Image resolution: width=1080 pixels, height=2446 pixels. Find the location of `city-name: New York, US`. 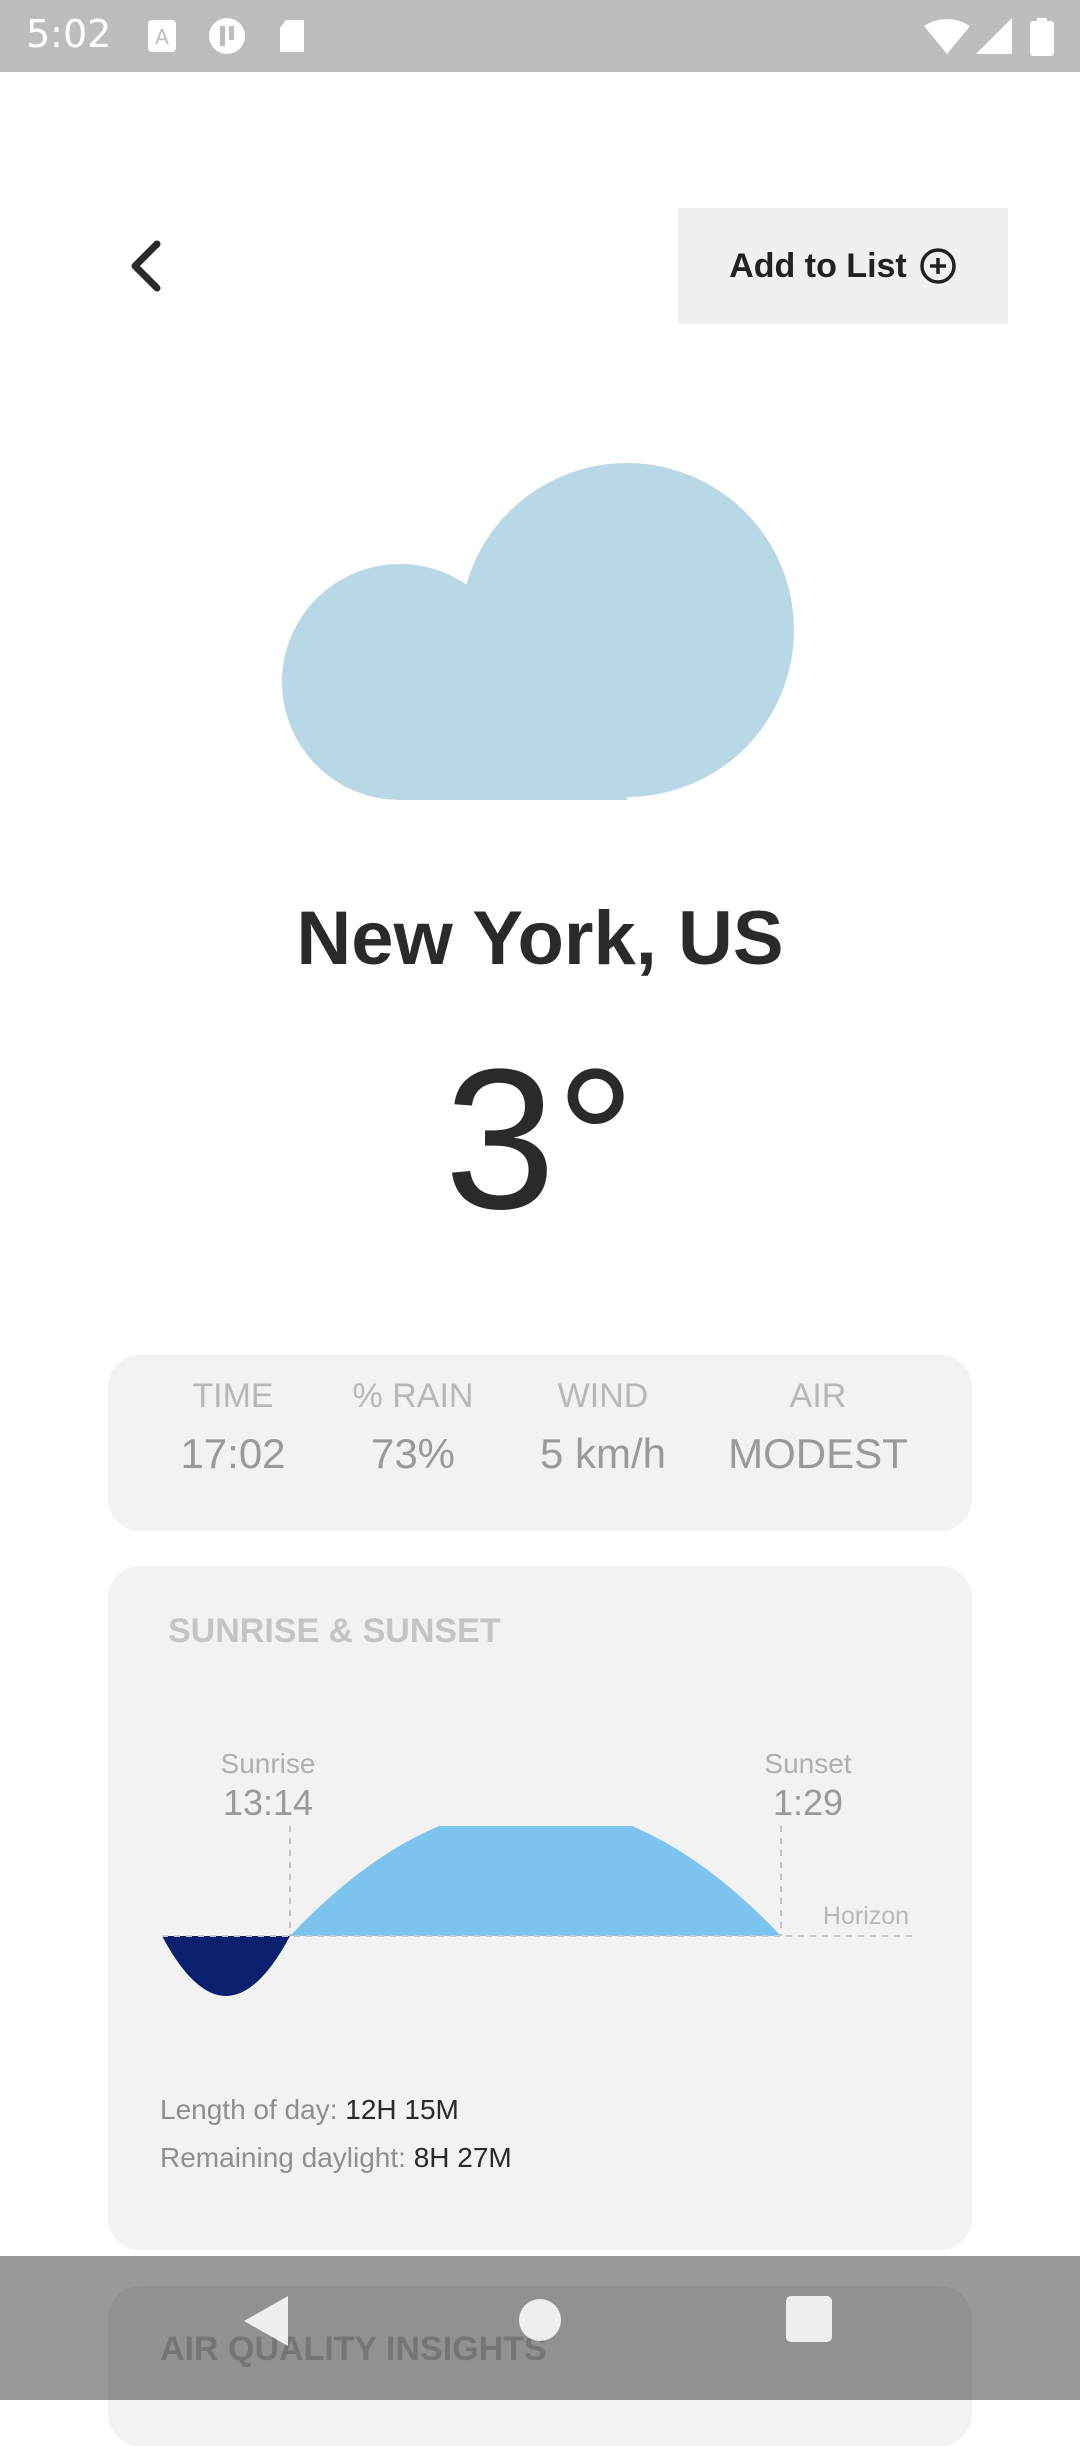

city-name: New York, US is located at coordinates (540, 938).